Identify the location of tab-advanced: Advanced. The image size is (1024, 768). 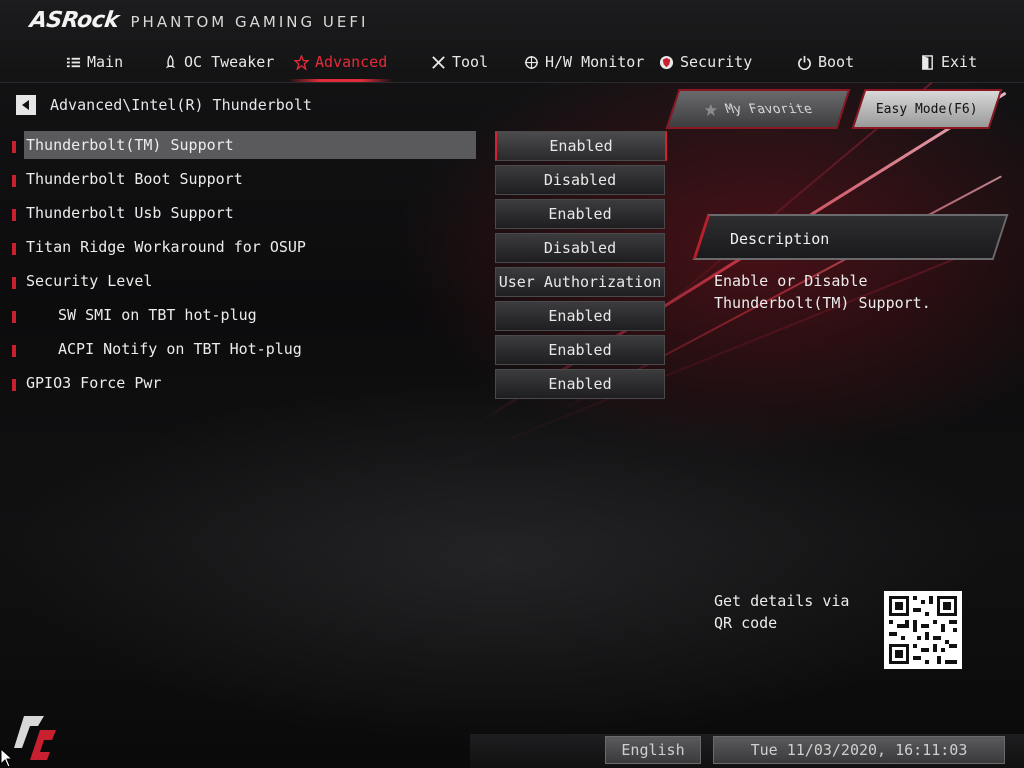
(340, 66).